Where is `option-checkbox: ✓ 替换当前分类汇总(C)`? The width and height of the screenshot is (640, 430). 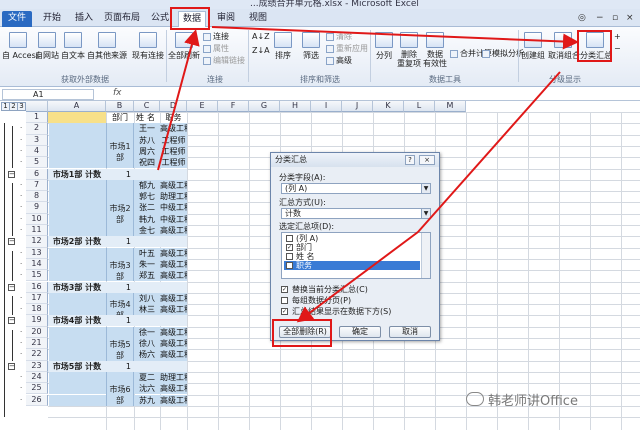
option-checkbox: ✓ 替换当前分类汇总(C) is located at coordinates (324, 289).